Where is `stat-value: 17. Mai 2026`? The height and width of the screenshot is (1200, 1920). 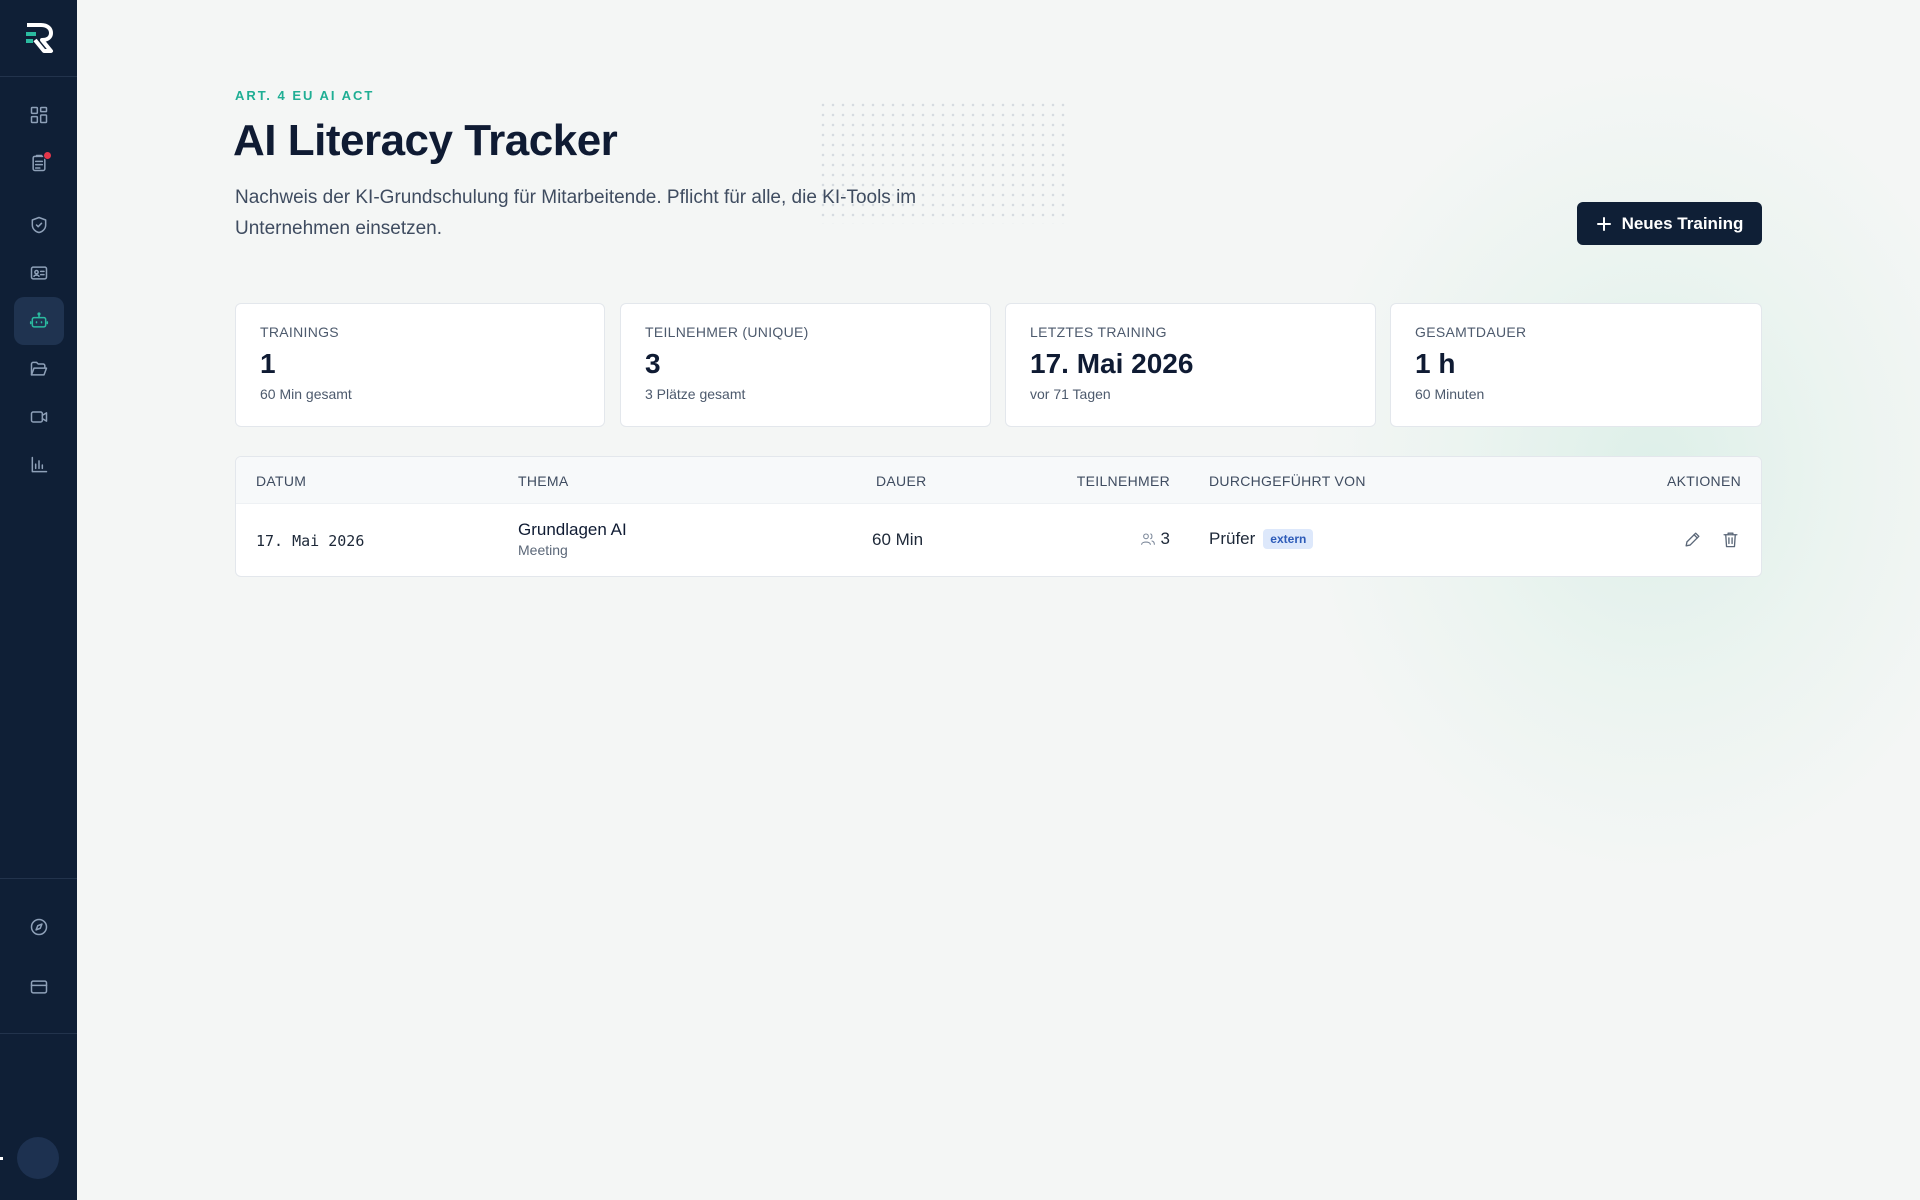 stat-value: 17. Mai 2026 is located at coordinates (1112, 363).